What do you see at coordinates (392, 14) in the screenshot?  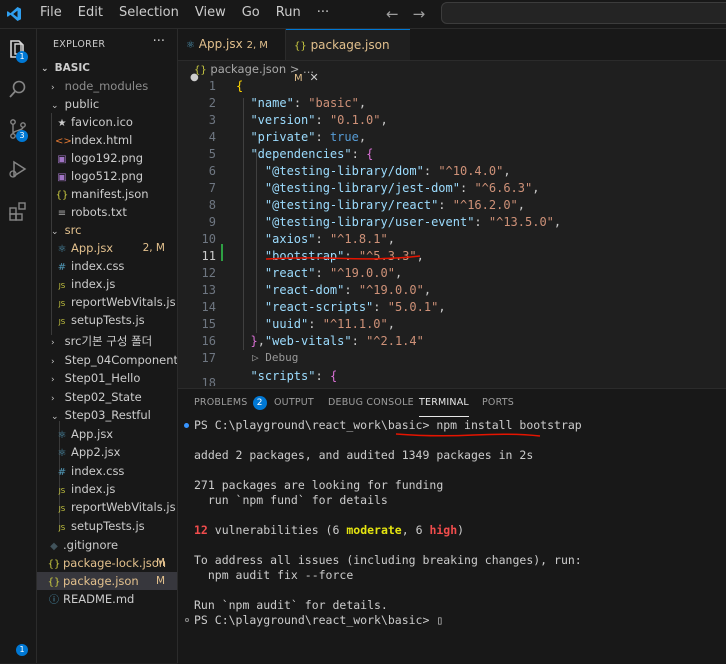 I see `back-arrow-icon: ←` at bounding box center [392, 14].